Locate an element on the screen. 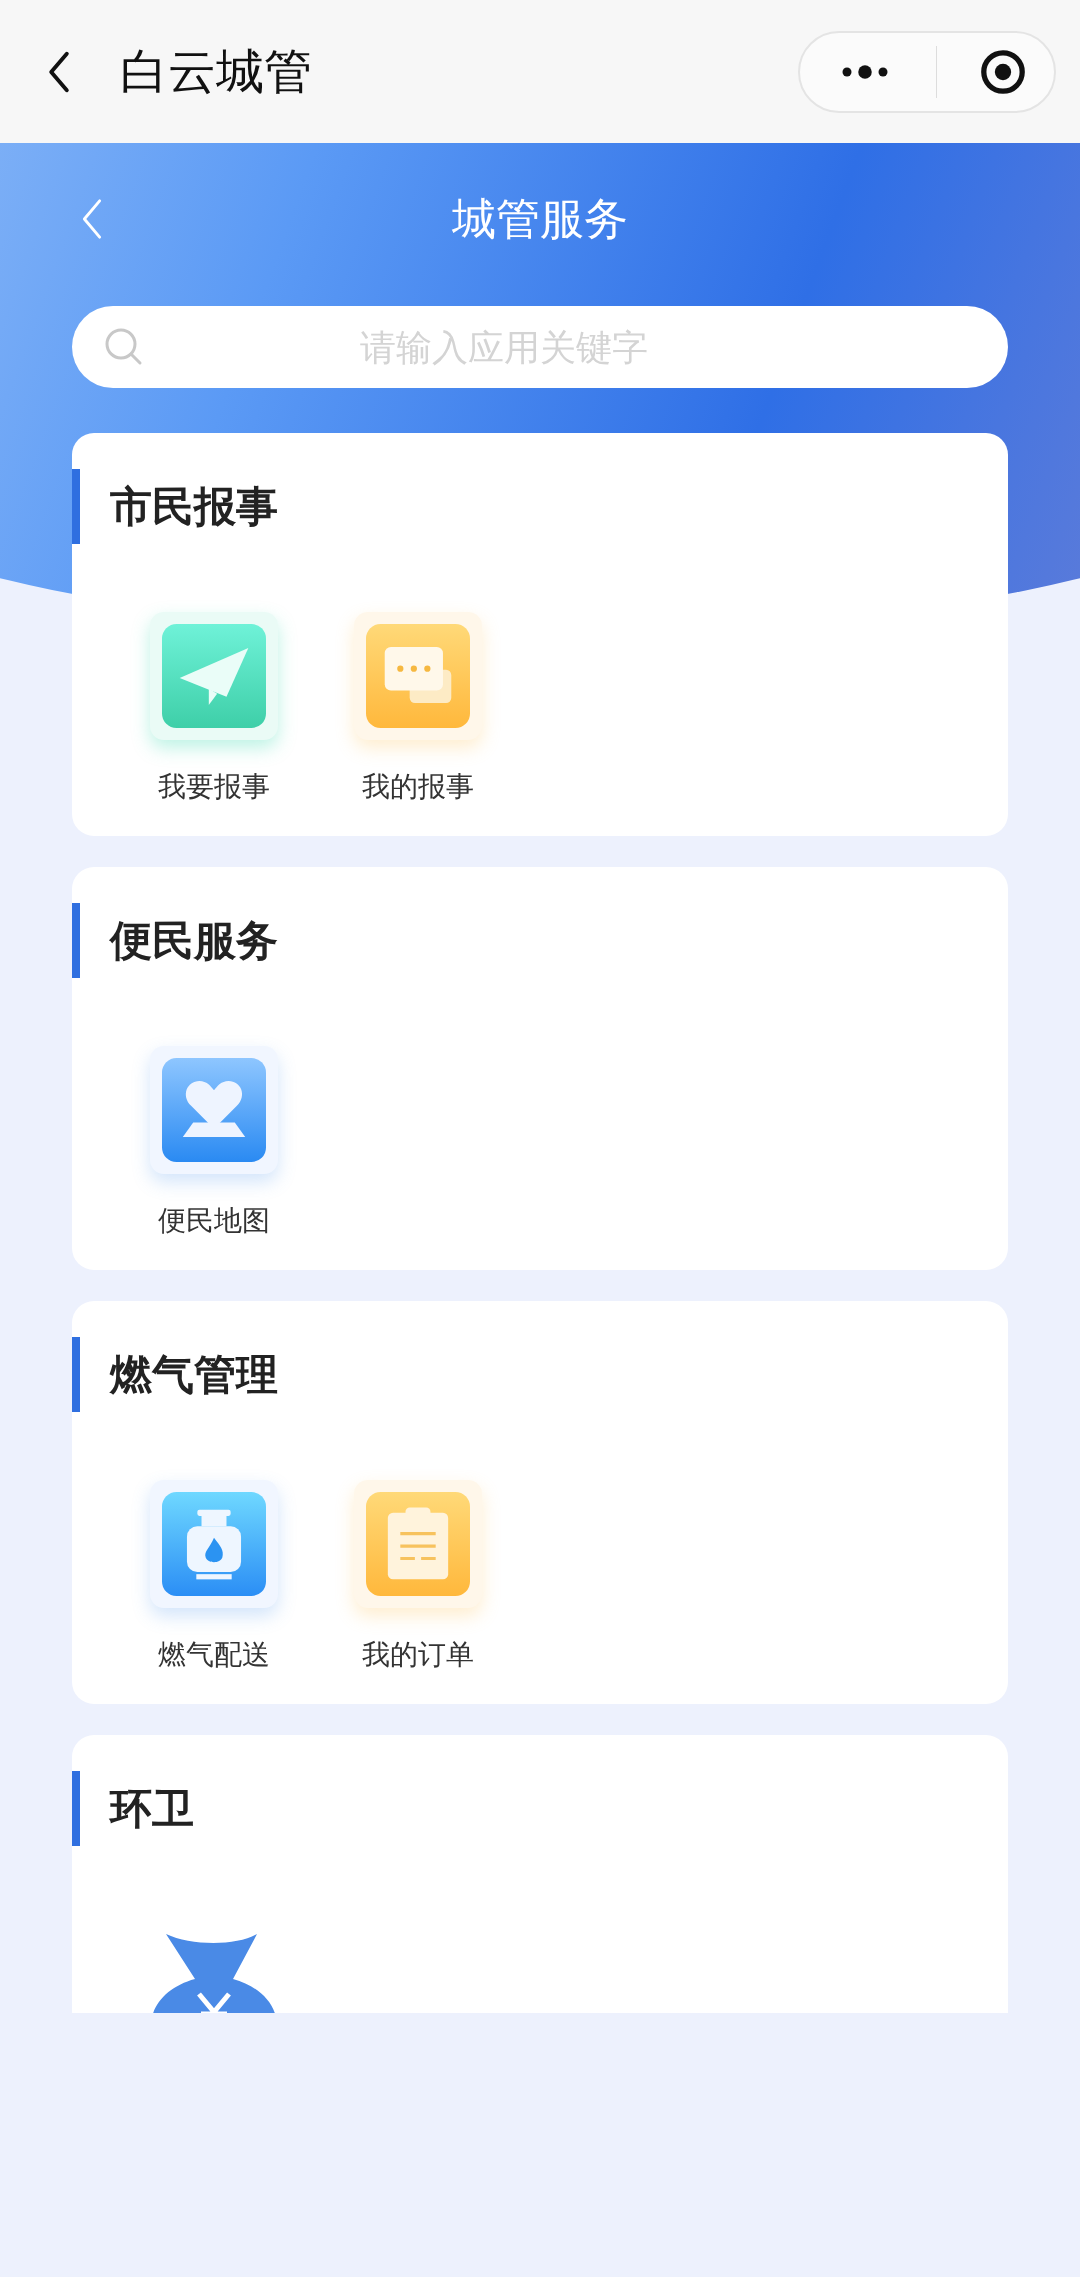 The height and width of the screenshot is (2277, 1080). app-label: 燃气配送 is located at coordinates (214, 1655).